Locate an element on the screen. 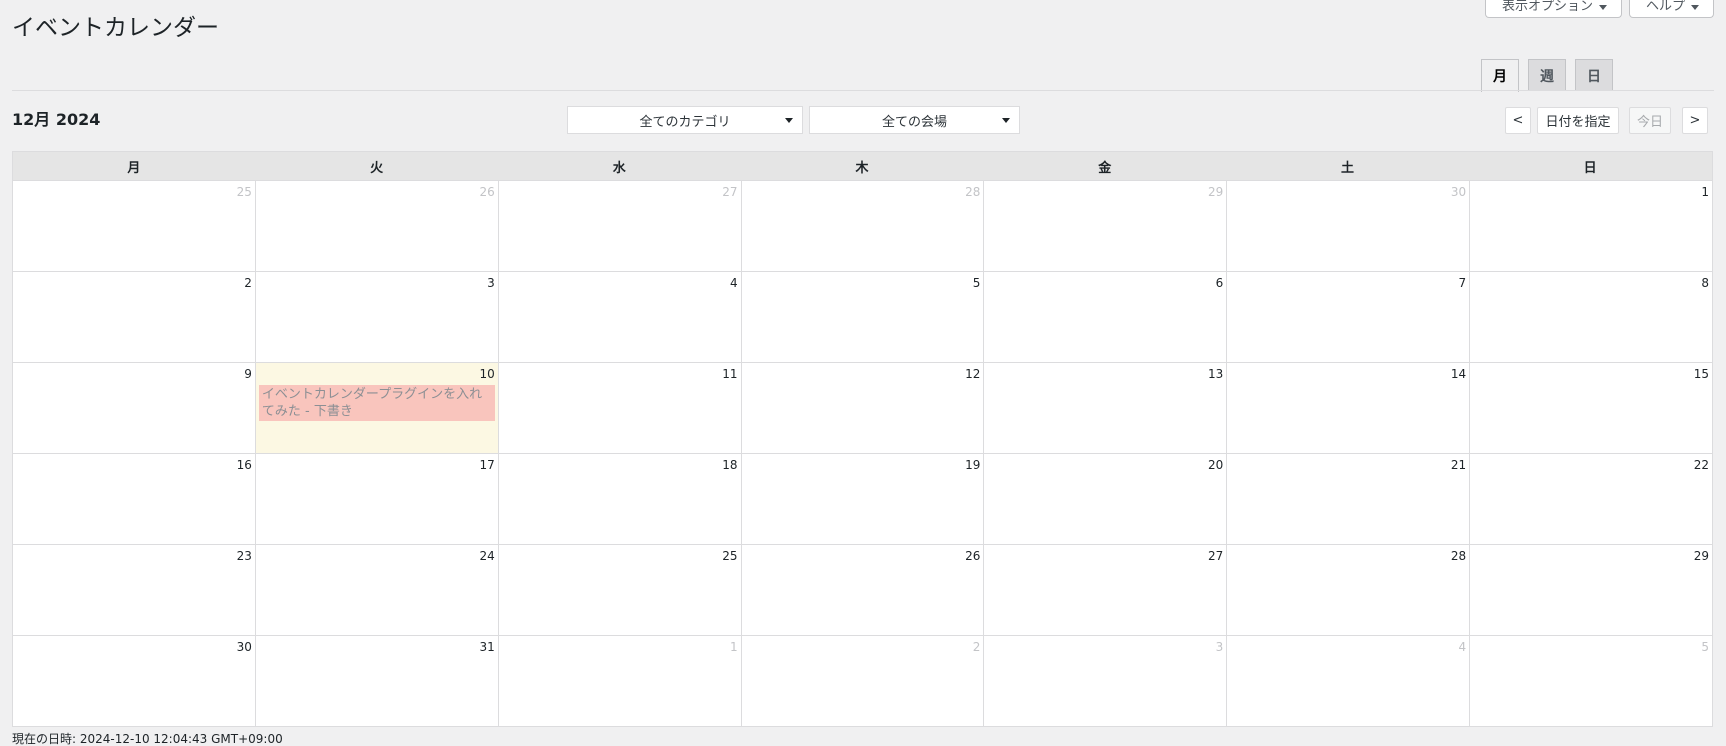  day-cell: 19 is located at coordinates (863, 499).